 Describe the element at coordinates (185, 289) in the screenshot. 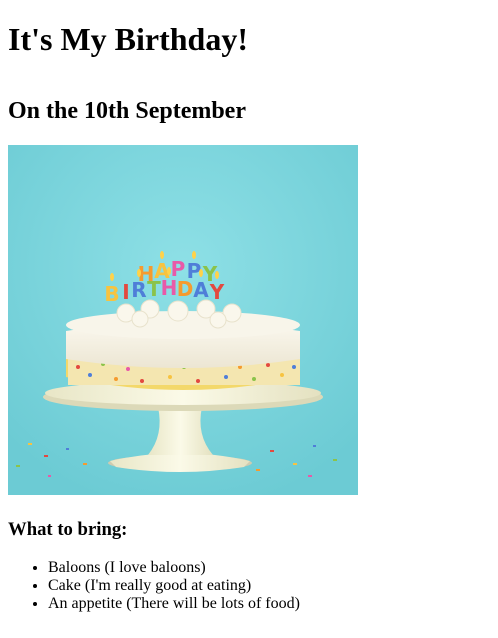

I see `svg-text: D` at that location.